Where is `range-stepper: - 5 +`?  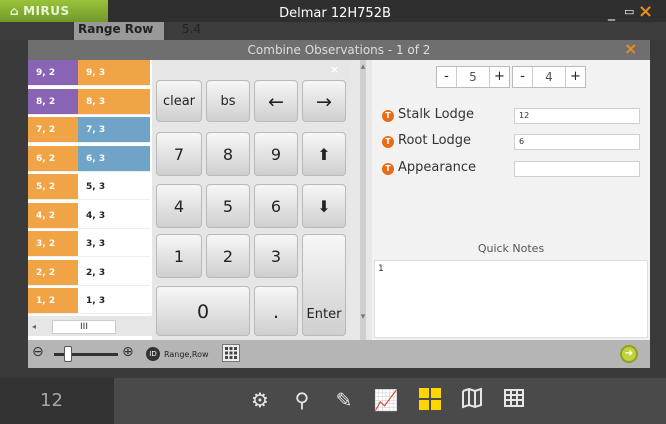 range-stepper: - 5 + is located at coordinates (473, 77).